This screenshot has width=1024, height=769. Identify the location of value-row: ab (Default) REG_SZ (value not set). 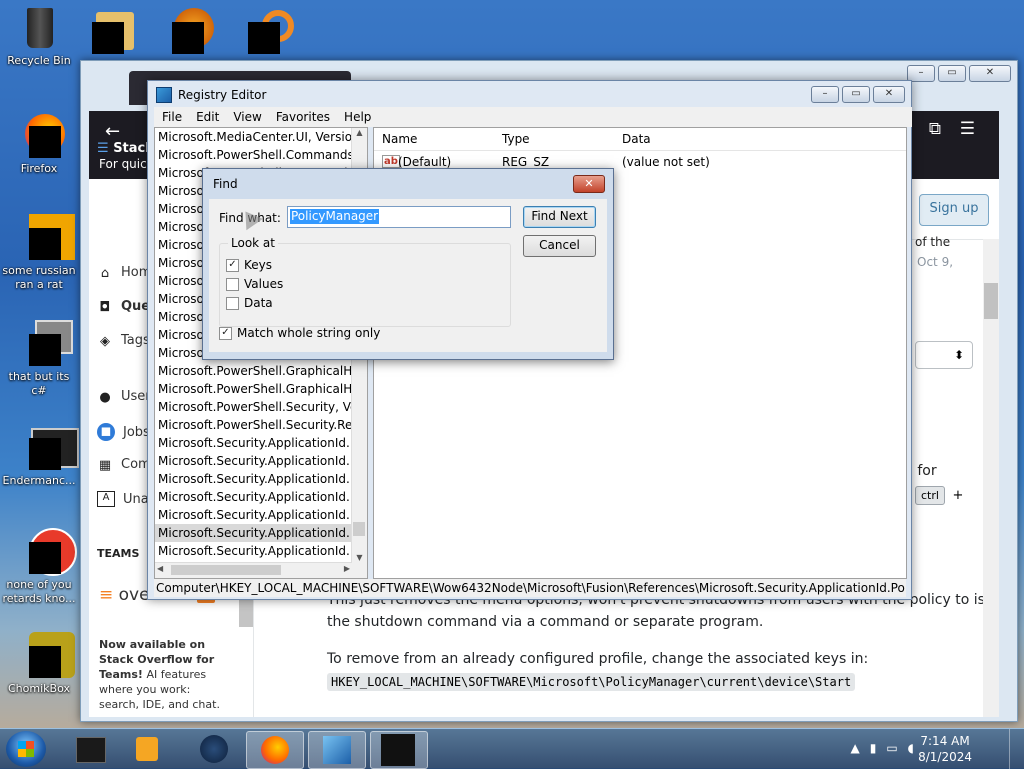
(640, 160).